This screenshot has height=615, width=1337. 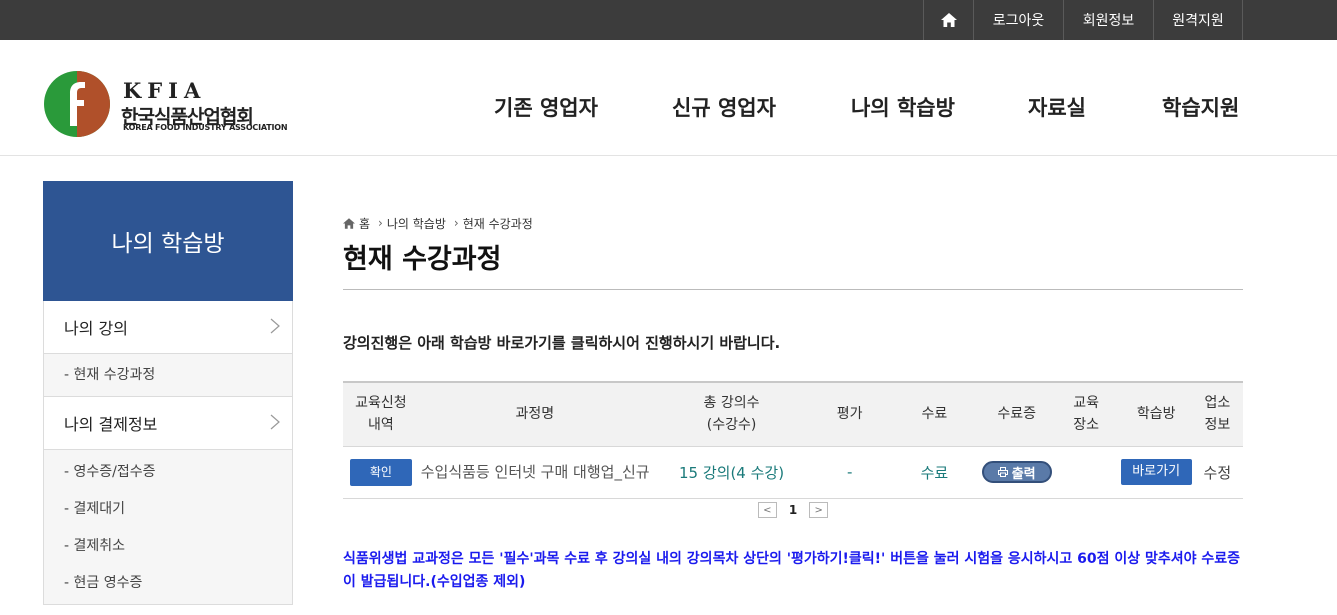 What do you see at coordinates (1002, 472) in the screenshot?
I see `printer-icon` at bounding box center [1002, 472].